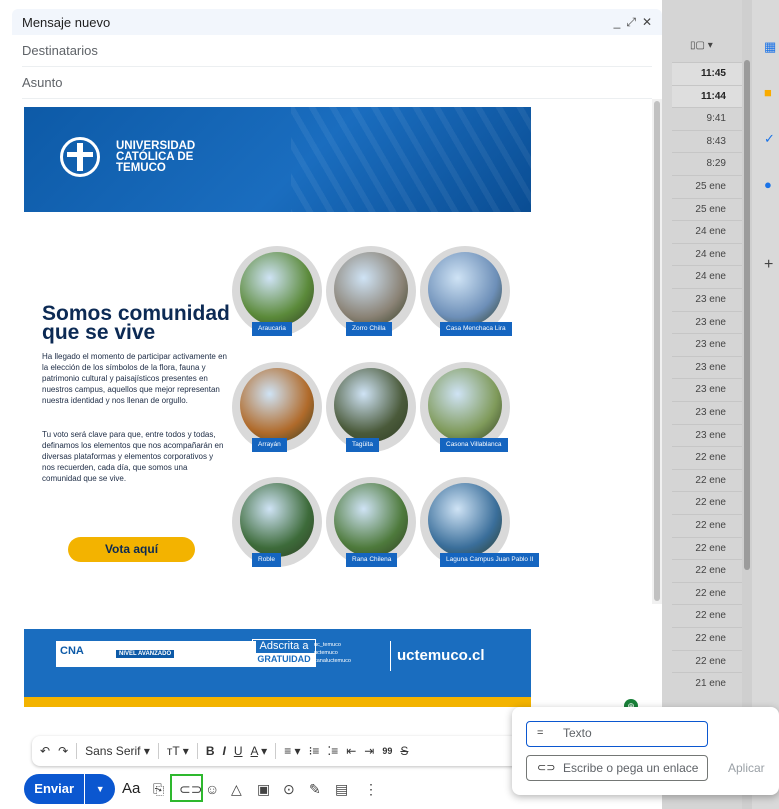 The height and width of the screenshot is (809, 779). I want to click on bold-icon: B, so click(210, 751).